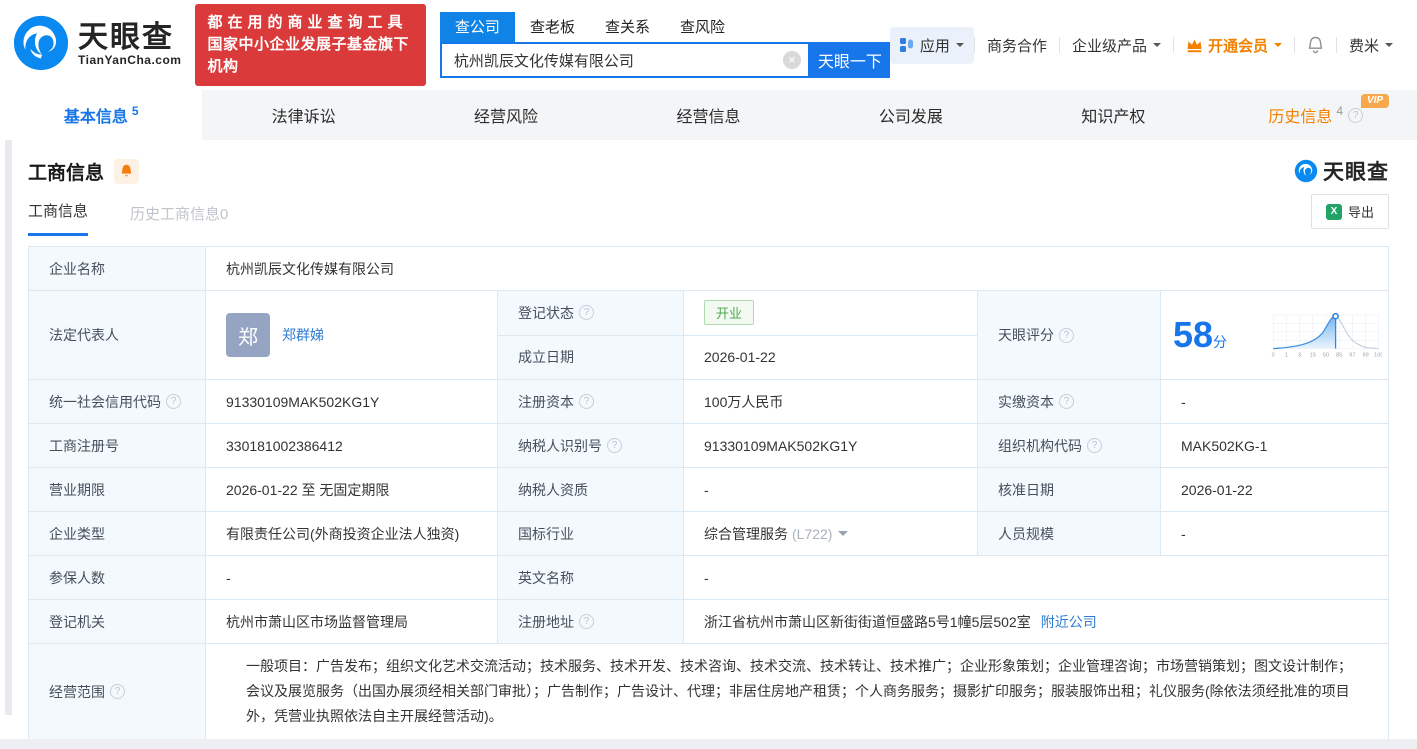  What do you see at coordinates (1340, 111) in the screenshot?
I see `tab-count: 4` at bounding box center [1340, 111].